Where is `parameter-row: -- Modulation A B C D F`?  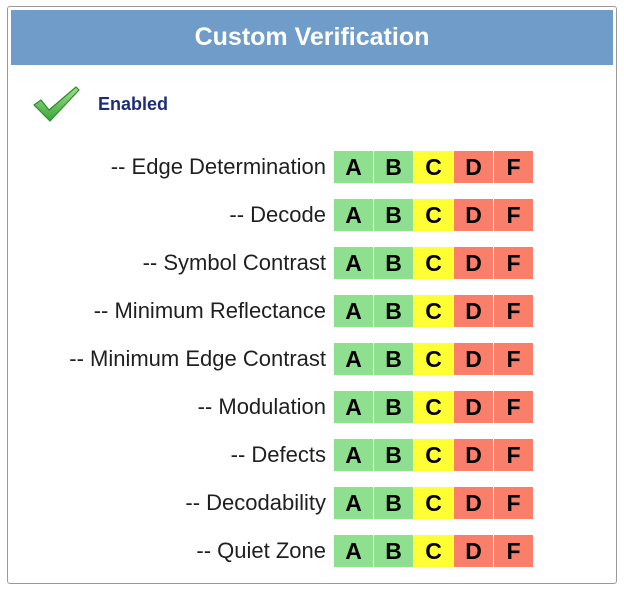 parameter-row: -- Modulation A B C D F is located at coordinates (312, 411).